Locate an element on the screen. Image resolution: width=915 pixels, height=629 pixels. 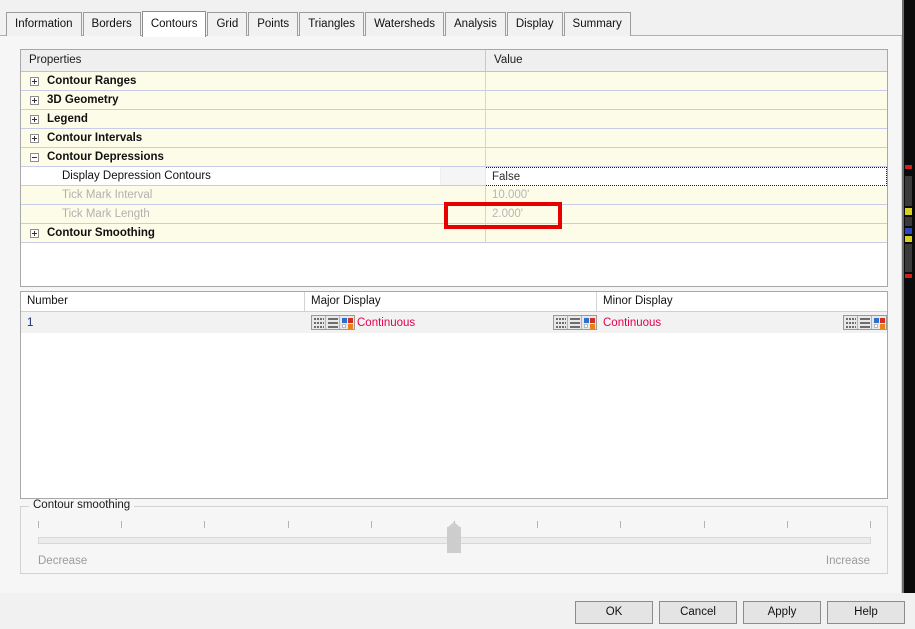
dialog-edge-line is located at coordinates (903, 296).